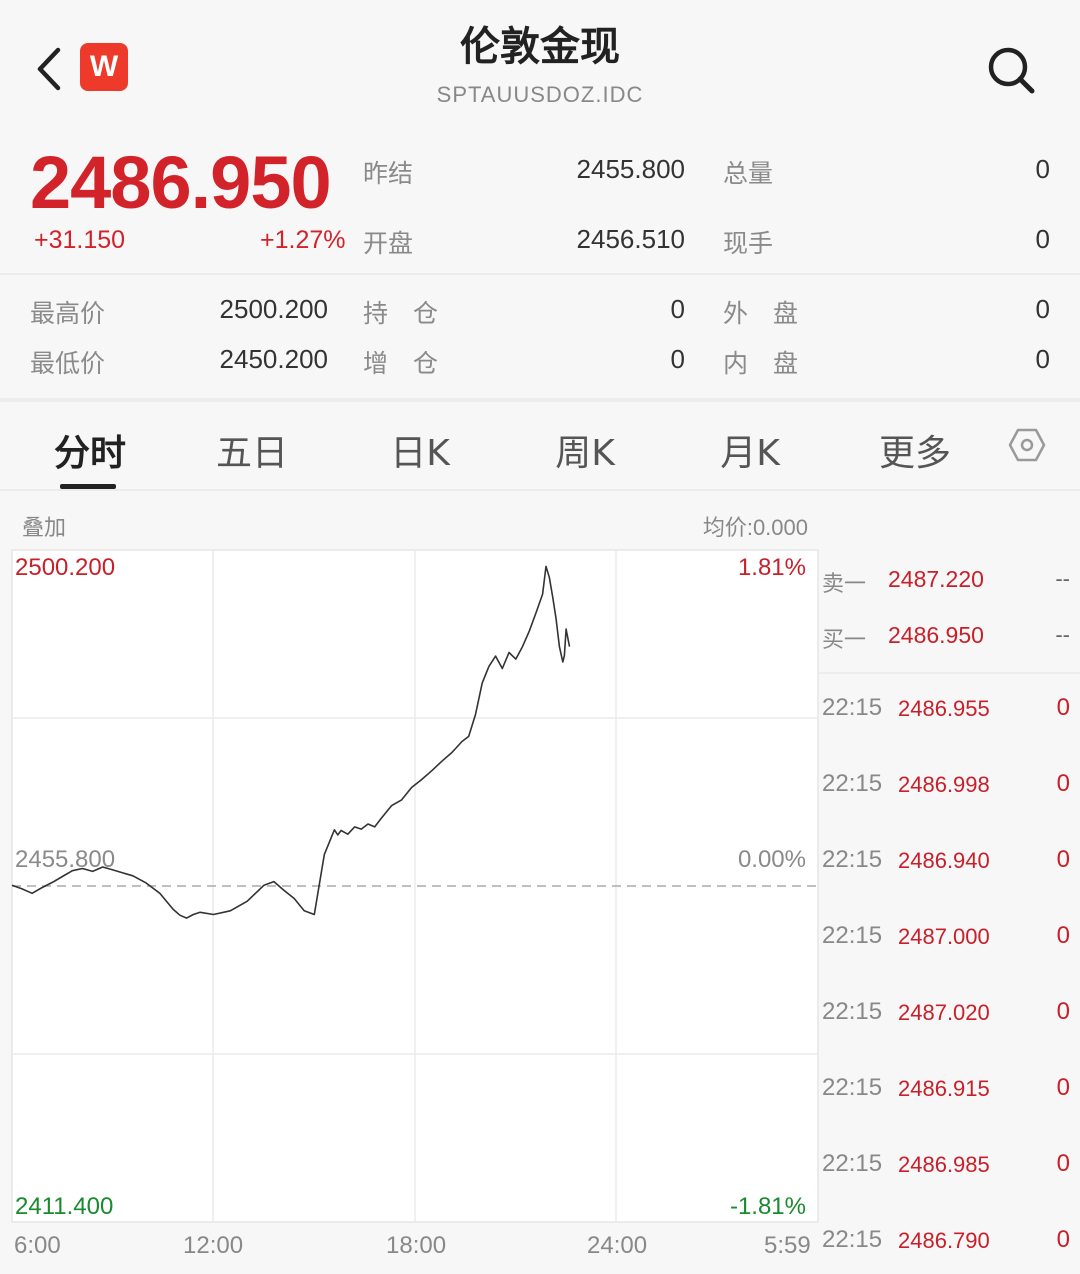  What do you see at coordinates (944, 1088) in the screenshot?
I see `tick-price: 2486.915` at bounding box center [944, 1088].